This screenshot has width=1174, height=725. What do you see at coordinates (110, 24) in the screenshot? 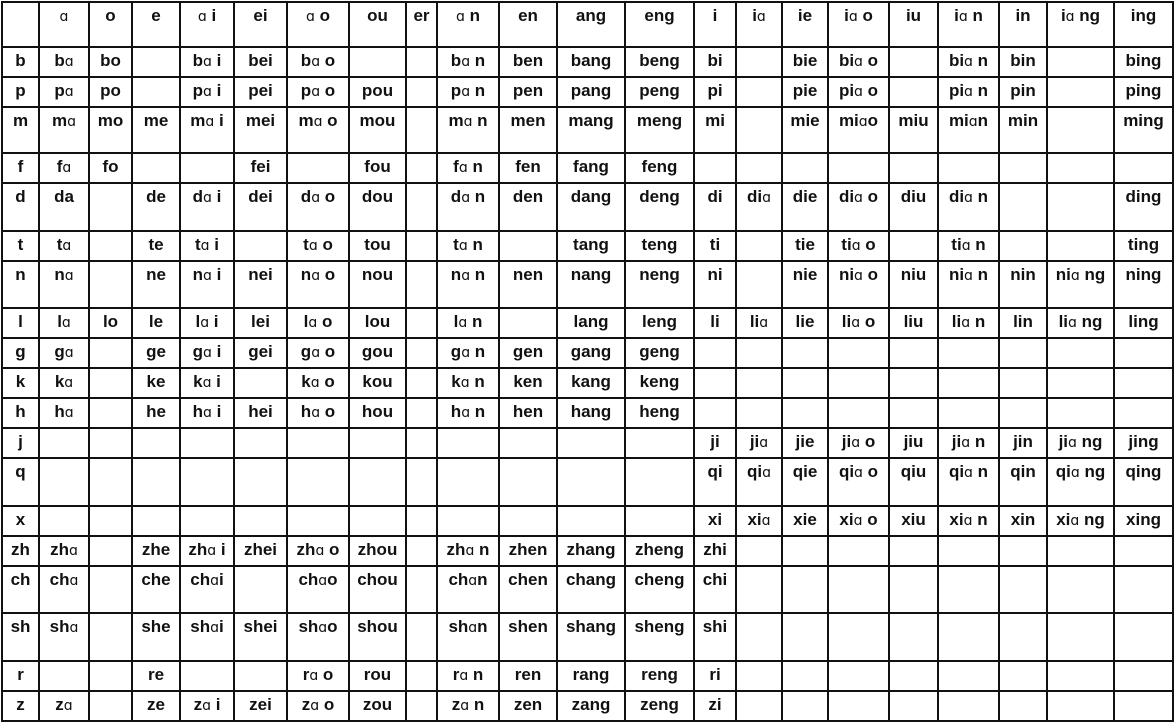
I see `final-header: o` at bounding box center [110, 24].